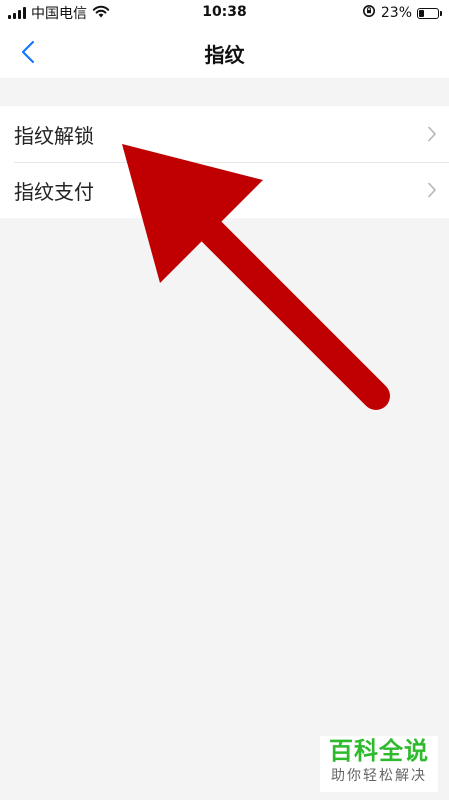 The height and width of the screenshot is (800, 449). I want to click on status-right: 23%, so click(402, 13).